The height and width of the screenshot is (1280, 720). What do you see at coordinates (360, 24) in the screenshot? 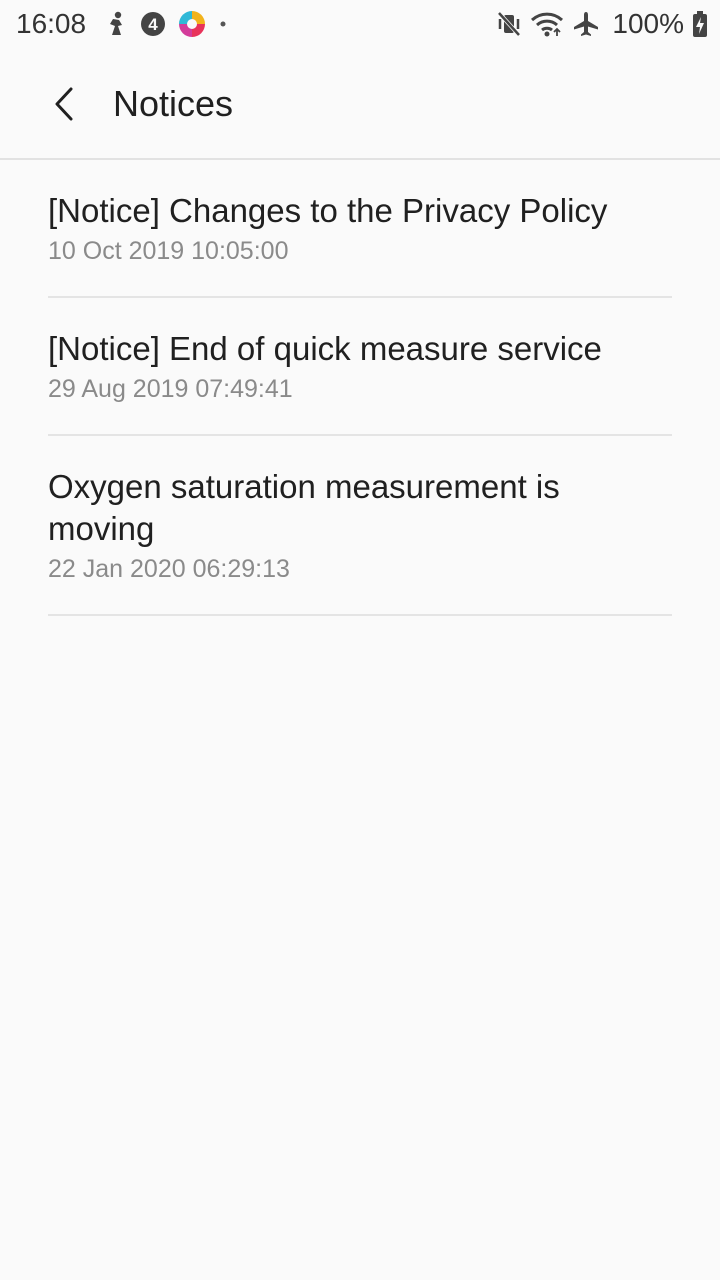
I see `status-bar: 16:08 4 100%` at bounding box center [360, 24].